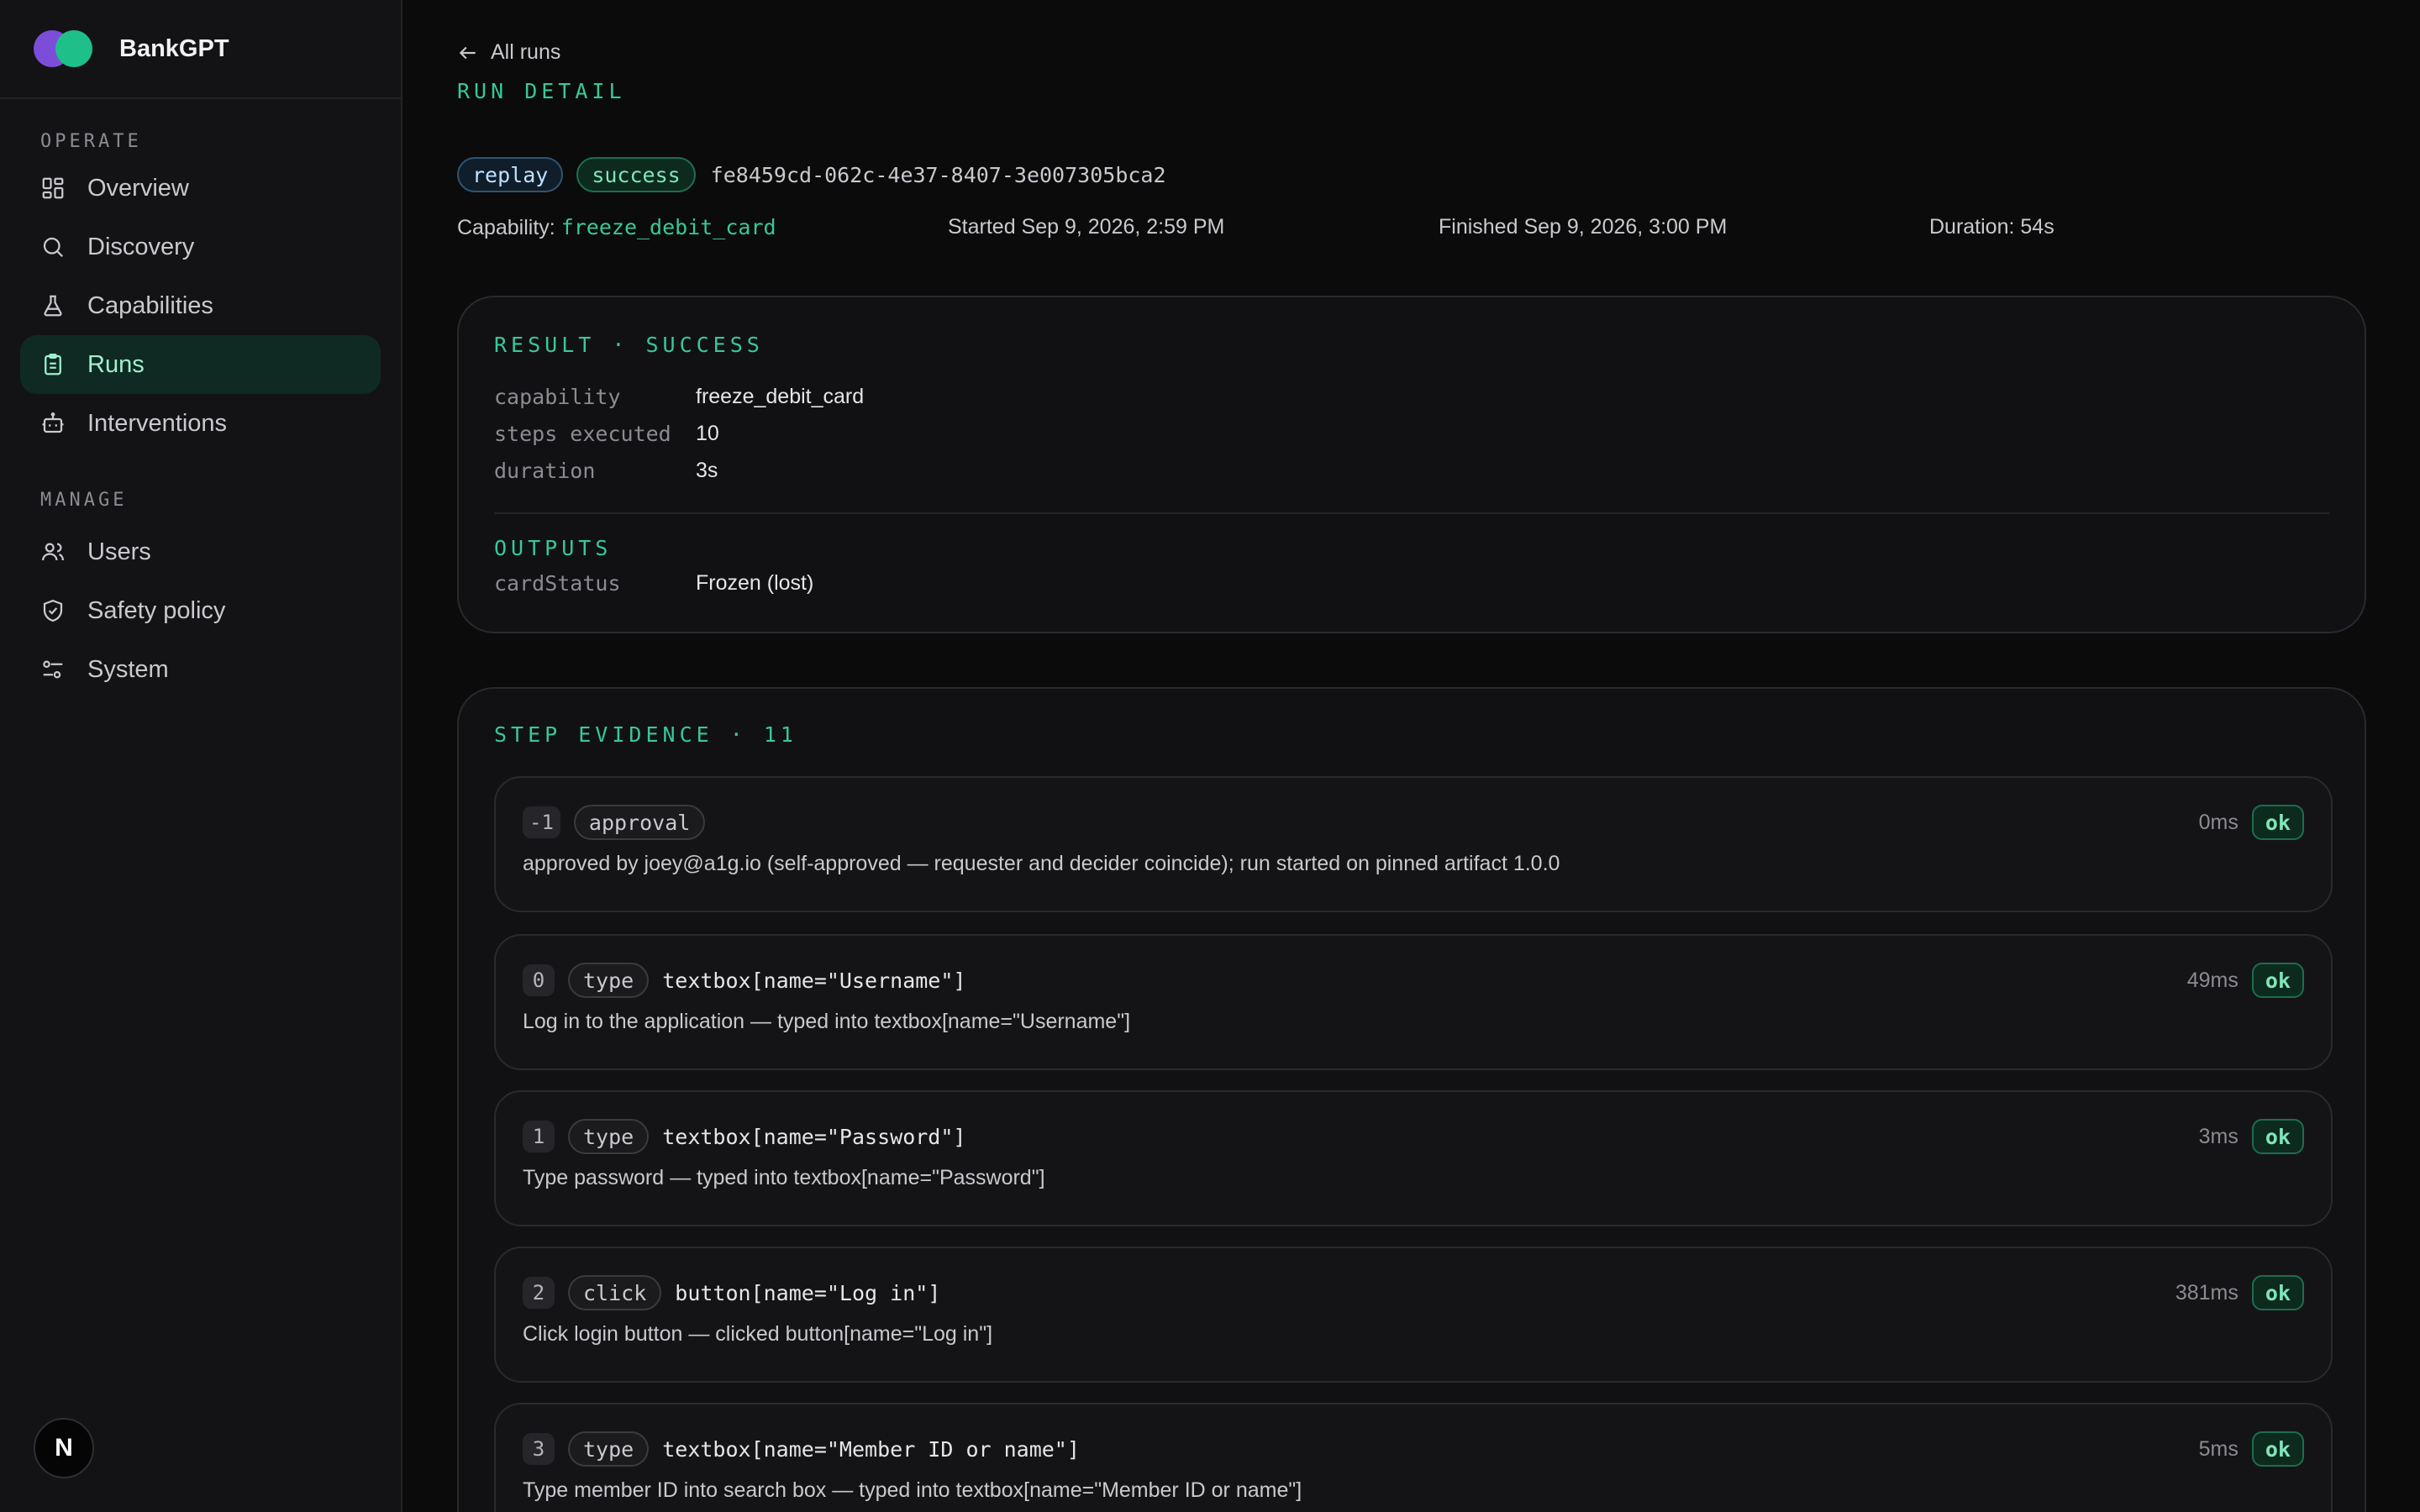 Image resolution: width=2420 pixels, height=1512 pixels. I want to click on sidebar-item-label: Overview, so click(138, 188).